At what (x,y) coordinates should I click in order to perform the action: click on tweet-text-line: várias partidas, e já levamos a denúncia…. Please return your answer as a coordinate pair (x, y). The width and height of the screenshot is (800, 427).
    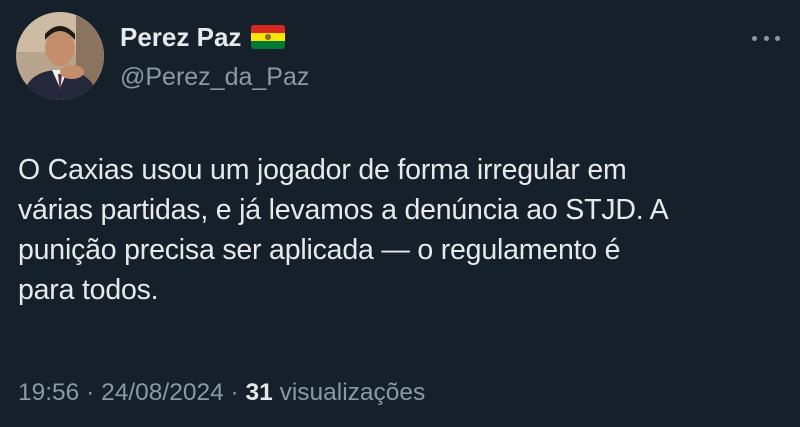
    Looking at the image, I should click on (343, 210).